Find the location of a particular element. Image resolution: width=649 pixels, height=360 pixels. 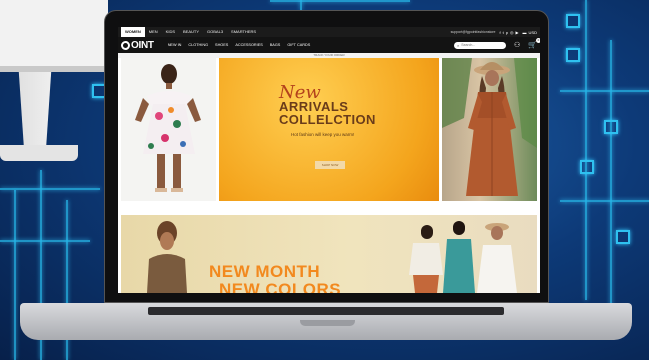

banner-title-line1: NEW MONTH is located at coordinates (265, 271).